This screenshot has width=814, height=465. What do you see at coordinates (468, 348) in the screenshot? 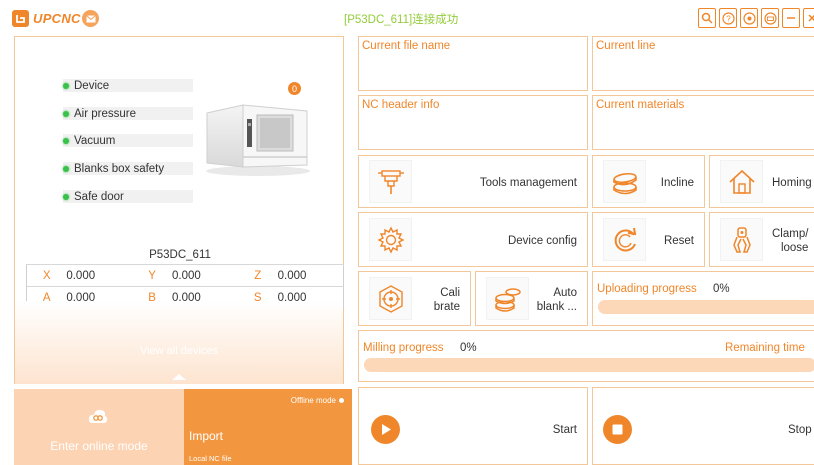
I see `milling-progress-value: 0%` at bounding box center [468, 348].